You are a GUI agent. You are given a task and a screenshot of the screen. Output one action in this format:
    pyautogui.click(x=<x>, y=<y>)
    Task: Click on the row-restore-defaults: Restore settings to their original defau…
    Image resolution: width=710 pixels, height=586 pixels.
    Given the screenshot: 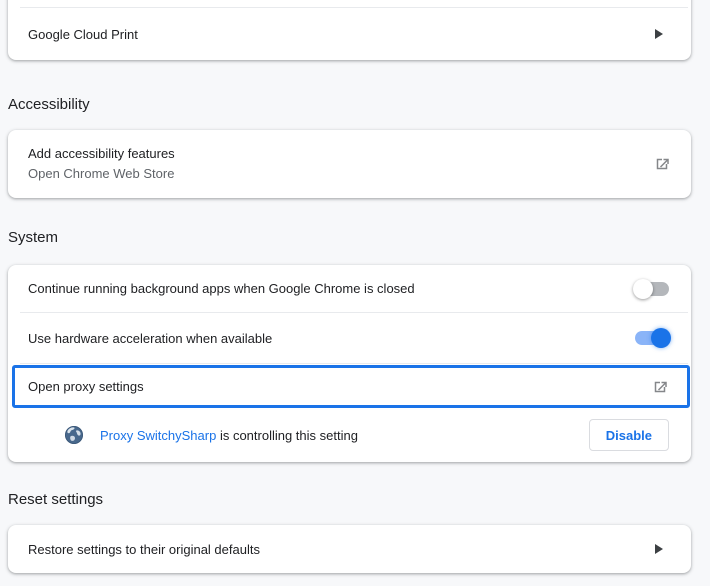 What is the action you would take?
    pyautogui.click(x=349, y=549)
    